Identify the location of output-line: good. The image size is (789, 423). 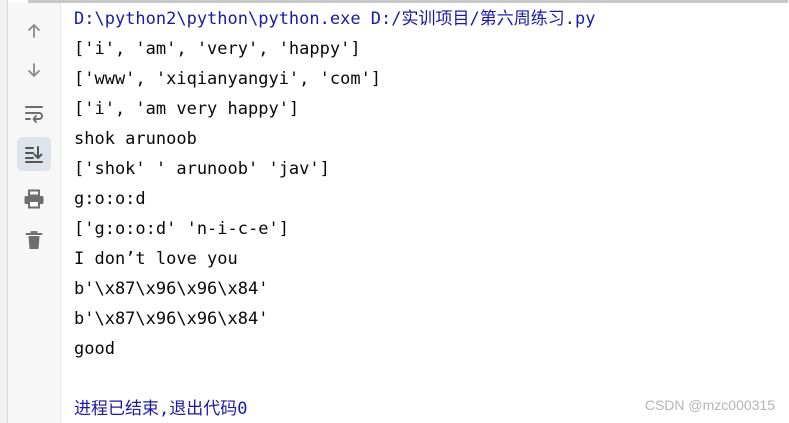
(94, 349).